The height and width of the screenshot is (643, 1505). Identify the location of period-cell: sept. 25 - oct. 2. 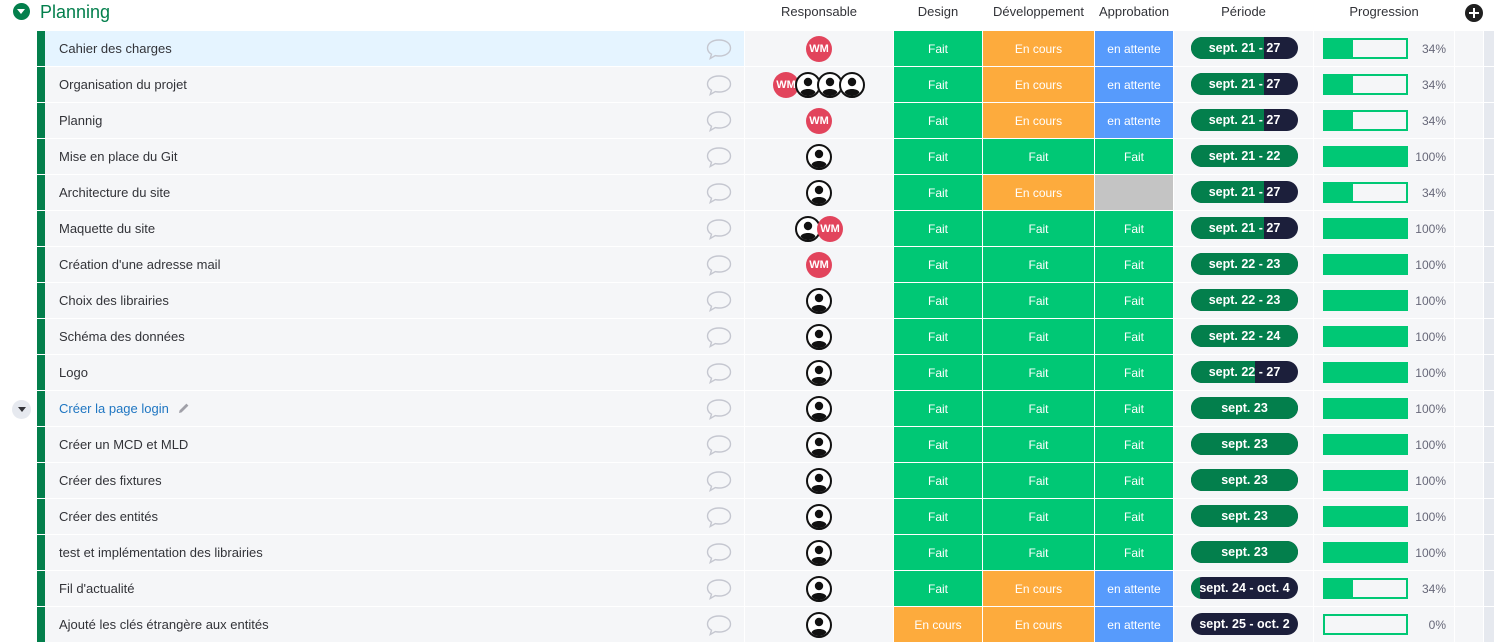
(1243, 624).